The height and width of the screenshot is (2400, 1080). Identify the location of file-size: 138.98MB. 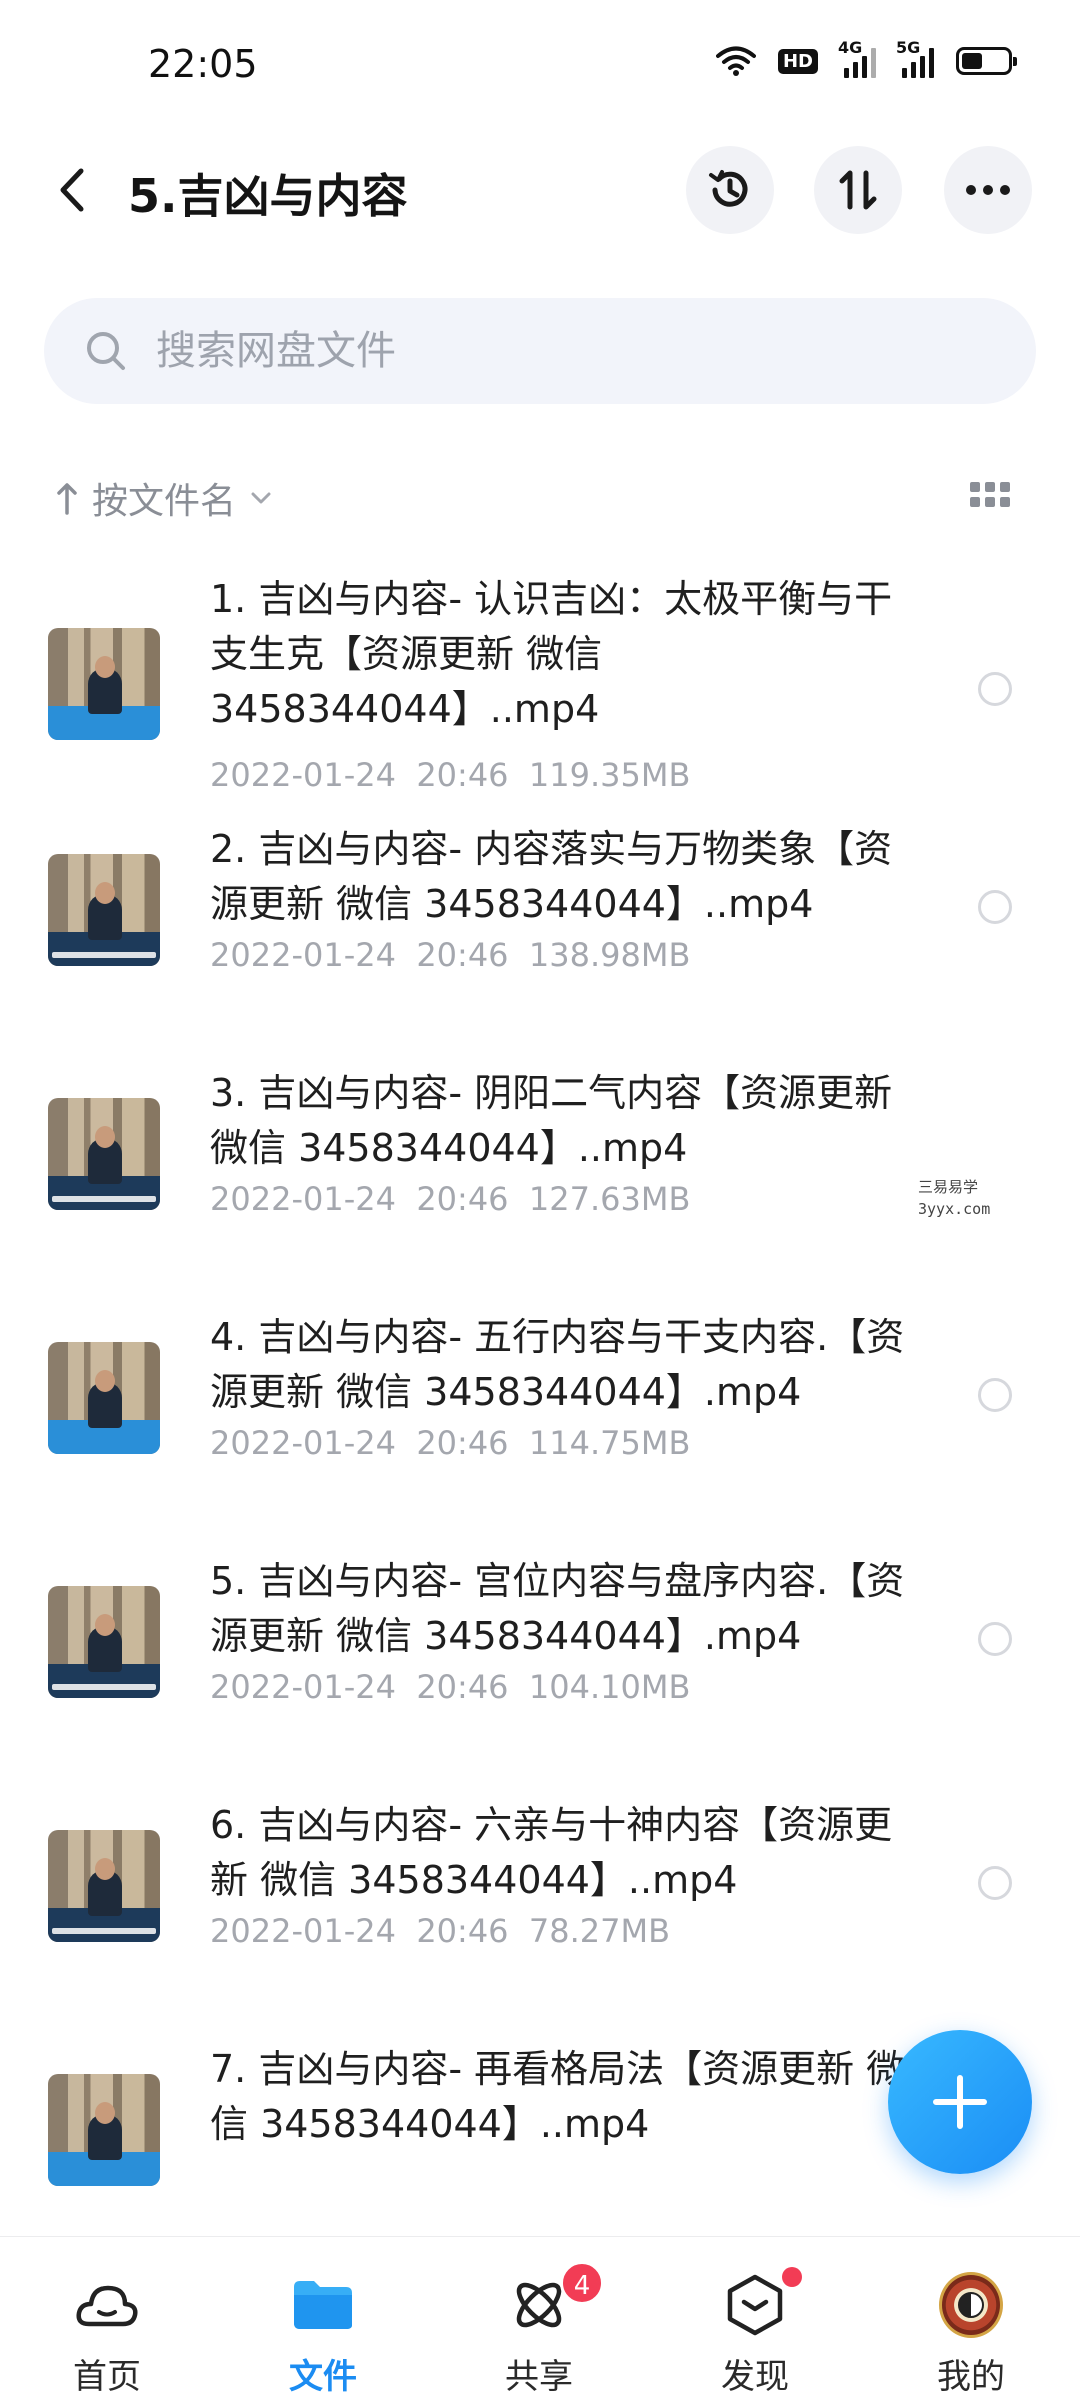
(609, 955).